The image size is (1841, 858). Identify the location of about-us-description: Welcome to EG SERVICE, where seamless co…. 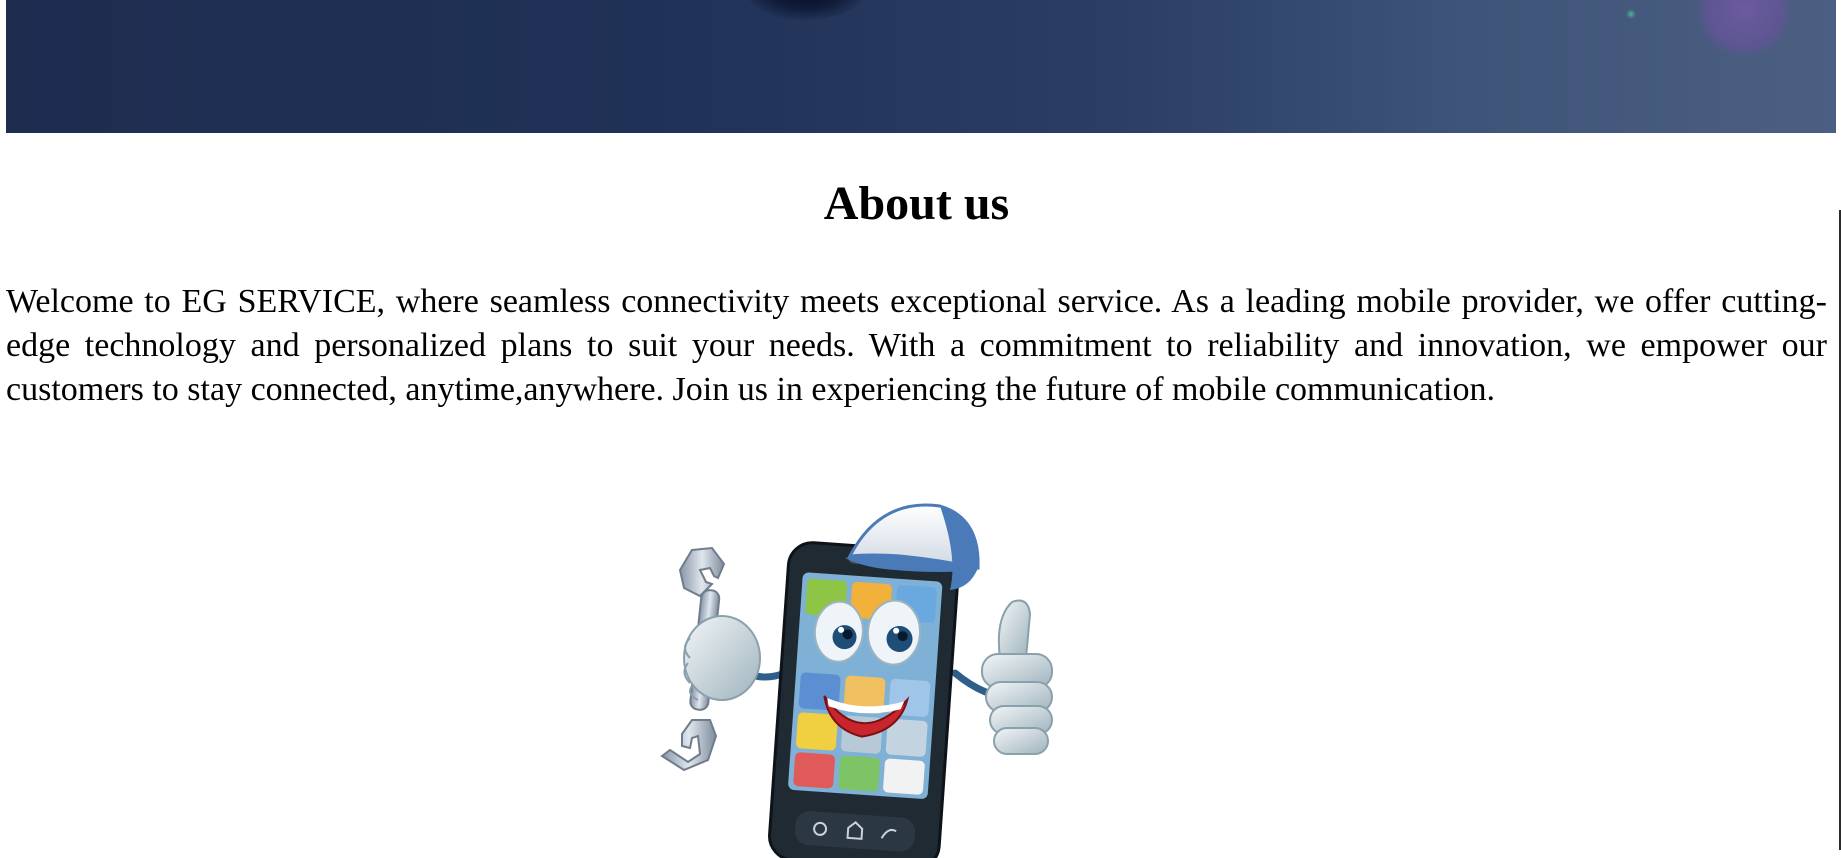
(916, 345).